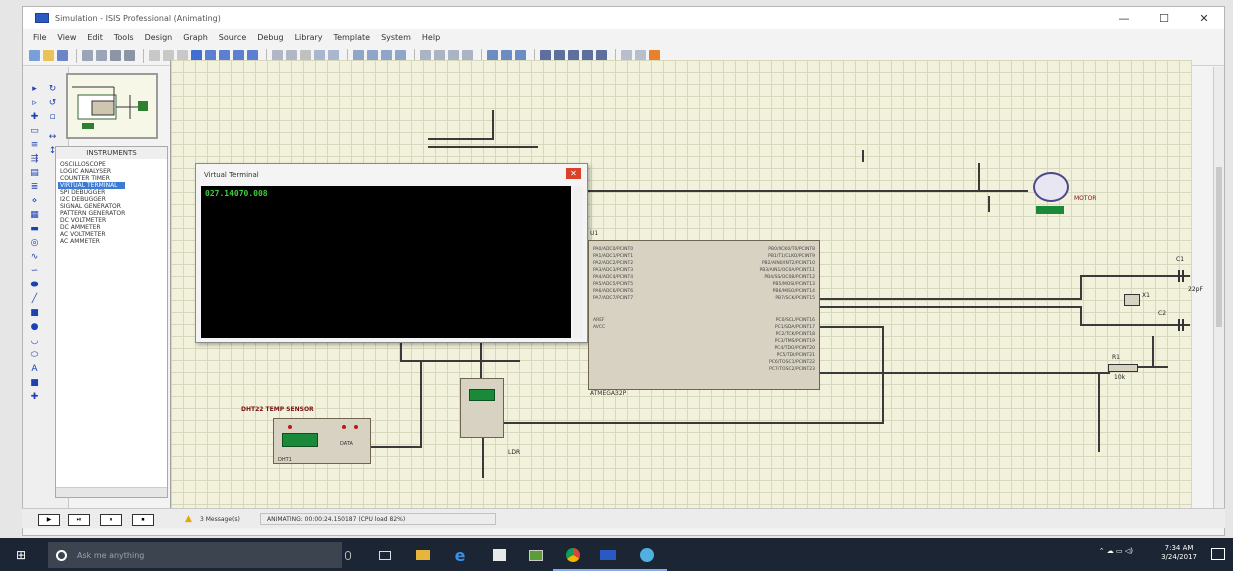 This screenshot has height=571, width=1233. I want to click on virtual-terminal-window: Virtual Terminal ✕ 027.14070.008, so click(391, 253).